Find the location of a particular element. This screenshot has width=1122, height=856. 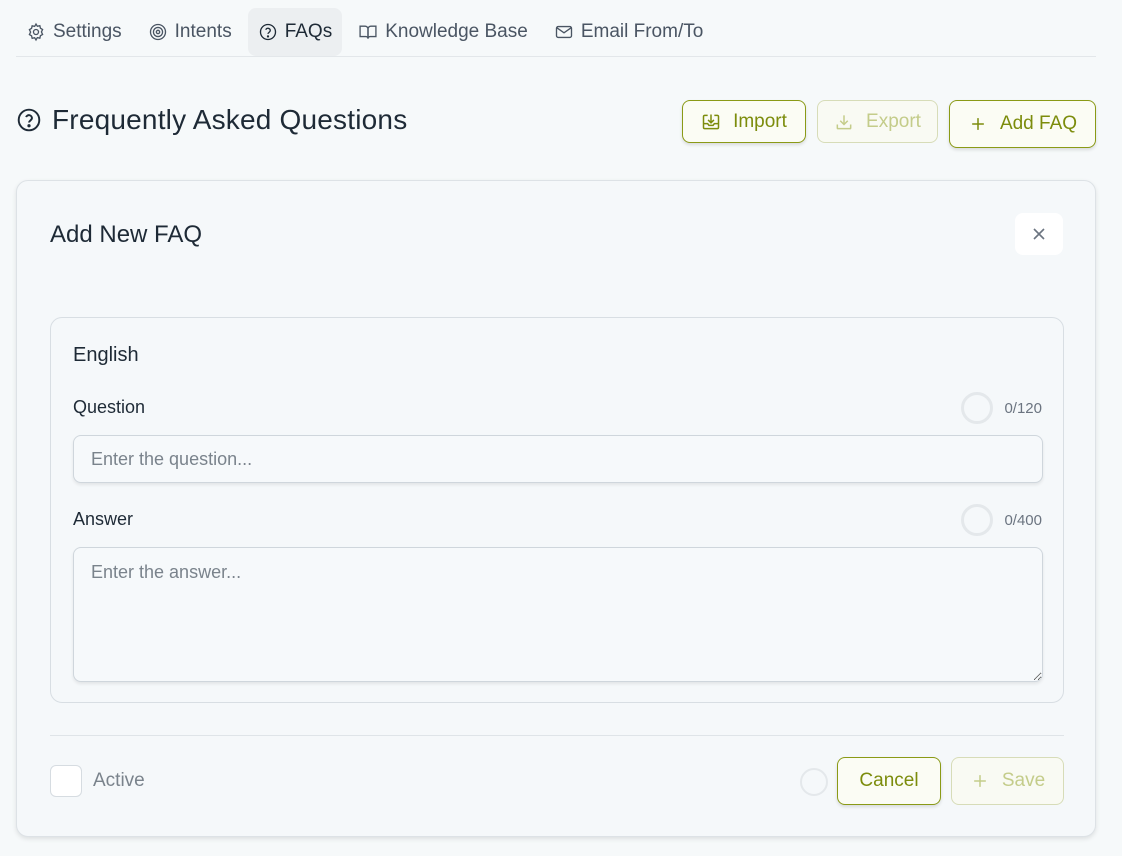

import-icon is located at coordinates (711, 121).